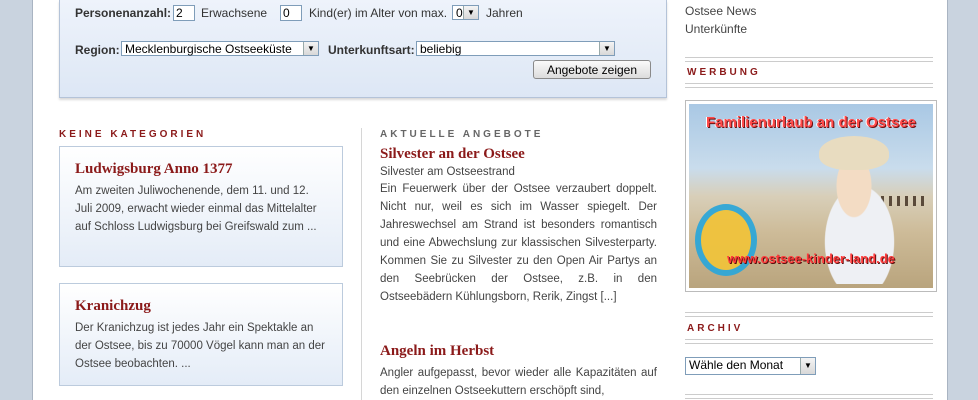 The height and width of the screenshot is (400, 978). Describe the element at coordinates (201, 169) in the screenshot. I see `event-card-title: Ludwigsburg Anno 1377` at that location.